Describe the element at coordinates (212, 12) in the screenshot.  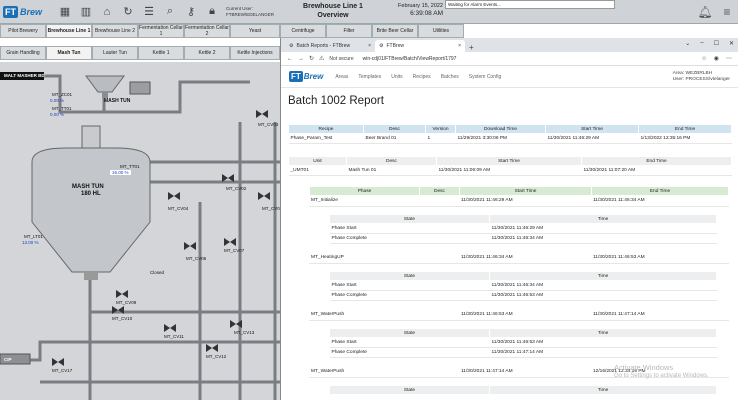
I see `lock-icon: 🔒︎` at that location.